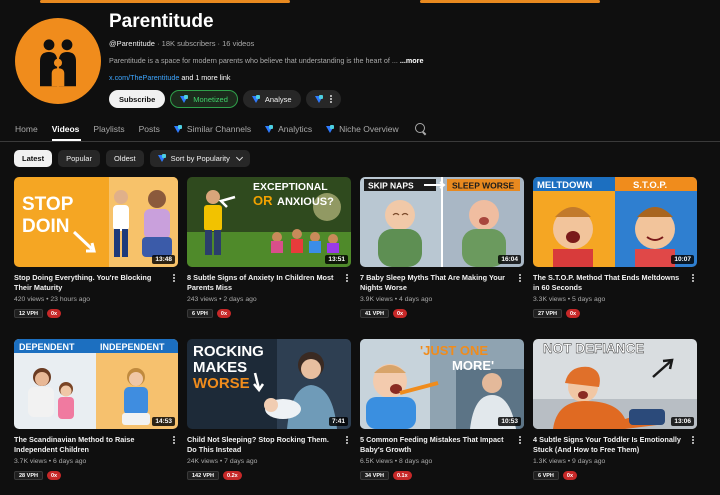  I want to click on thumbnail-text: INDEPENDENT, so click(132, 347).